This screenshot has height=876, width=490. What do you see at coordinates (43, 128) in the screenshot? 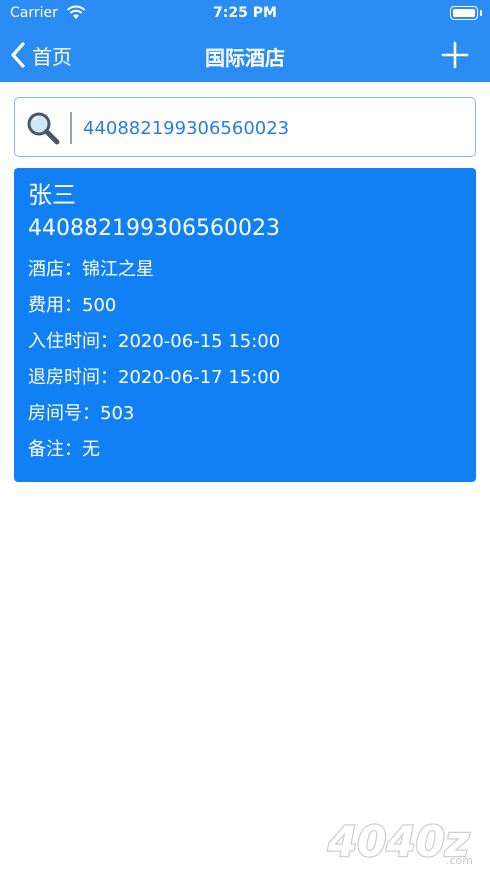
I see `search-icon` at bounding box center [43, 128].